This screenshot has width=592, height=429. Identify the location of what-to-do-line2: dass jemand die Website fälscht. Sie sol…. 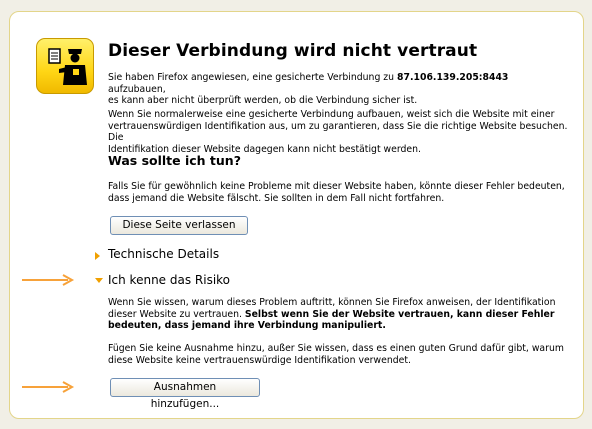
(276, 198).